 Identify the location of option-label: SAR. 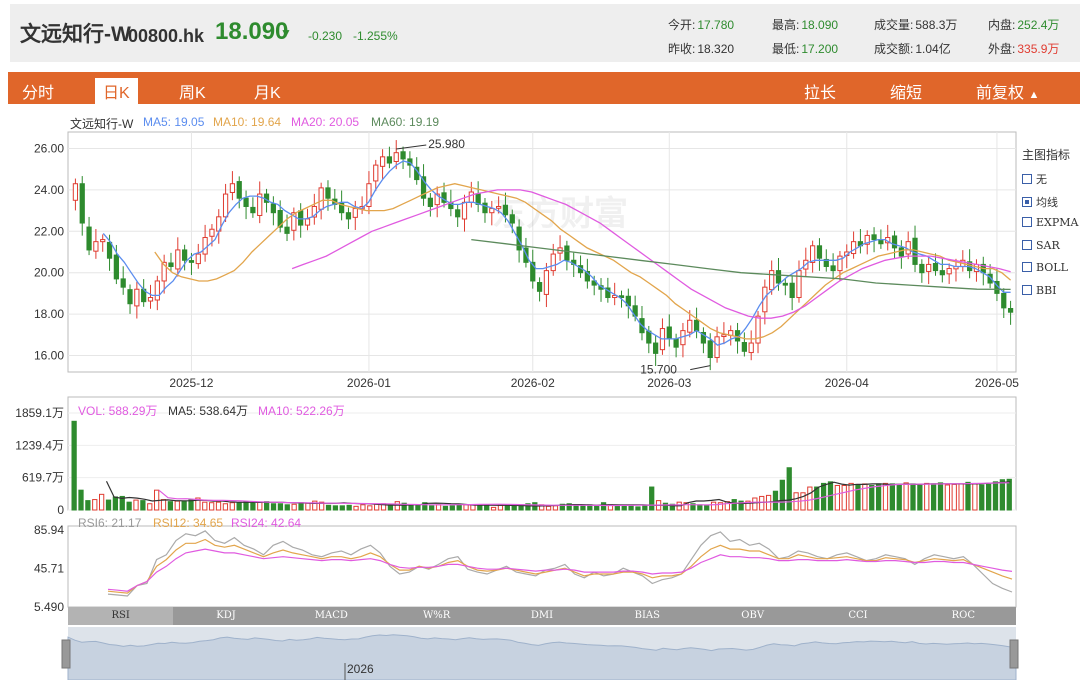
(1048, 245).